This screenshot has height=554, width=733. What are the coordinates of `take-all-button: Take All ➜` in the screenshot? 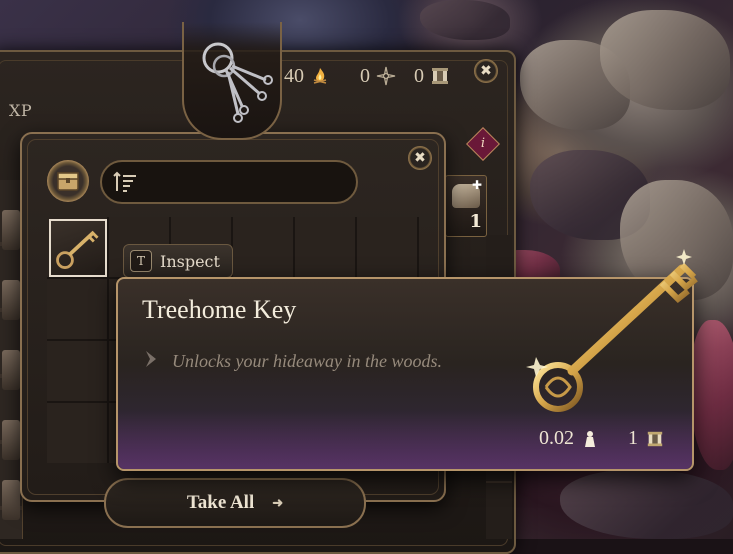 It's located at (235, 503).